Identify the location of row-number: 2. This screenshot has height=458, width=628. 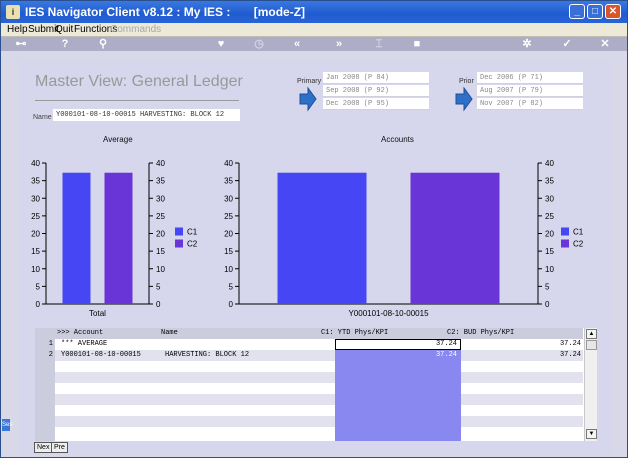
(45, 355).